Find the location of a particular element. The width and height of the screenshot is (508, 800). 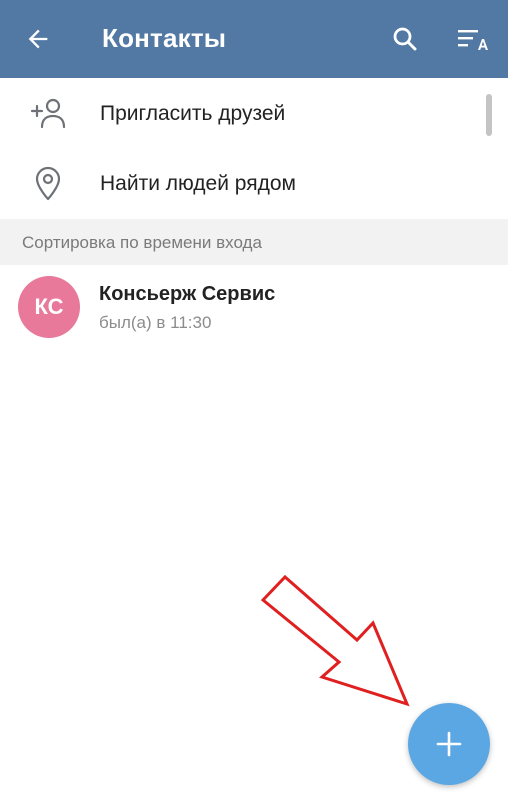

search-button is located at coordinates (405, 39).